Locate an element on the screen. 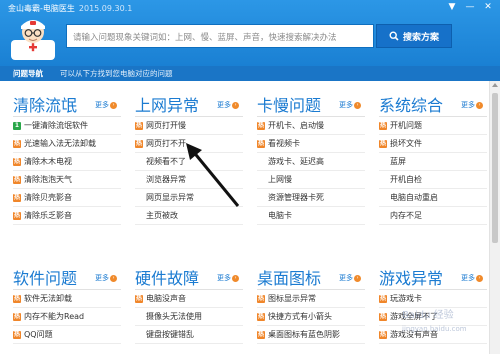 The image size is (500, 354). search-input is located at coordinates (220, 38).